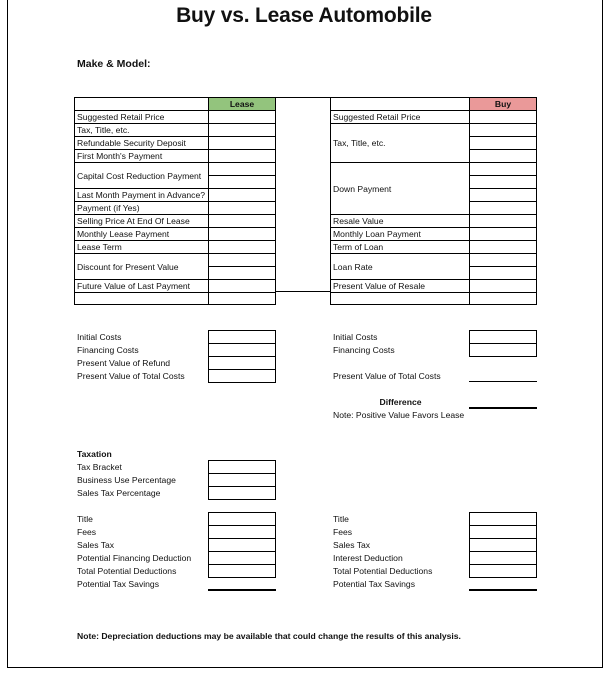 The image size is (608, 674). Describe the element at coordinates (141, 143) in the screenshot. I see `lease-row-label: Refundable Security Deposit` at that location.